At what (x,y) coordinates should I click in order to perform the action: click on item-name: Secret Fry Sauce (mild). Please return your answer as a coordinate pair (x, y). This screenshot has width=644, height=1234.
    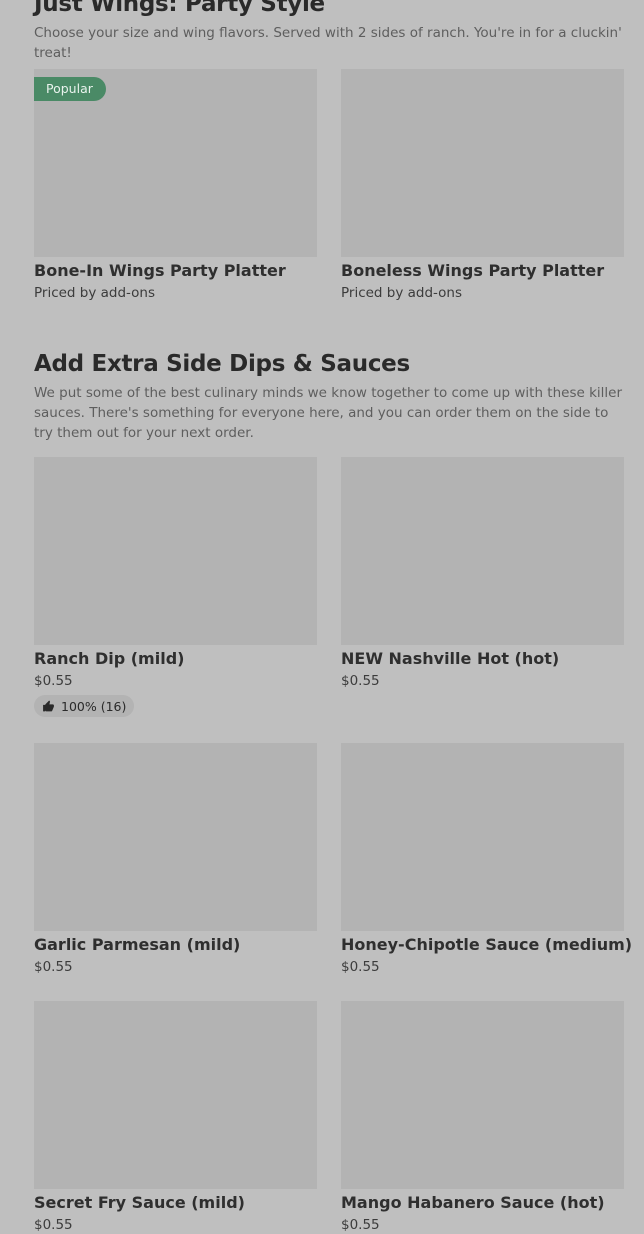
    Looking at the image, I should click on (139, 1202).